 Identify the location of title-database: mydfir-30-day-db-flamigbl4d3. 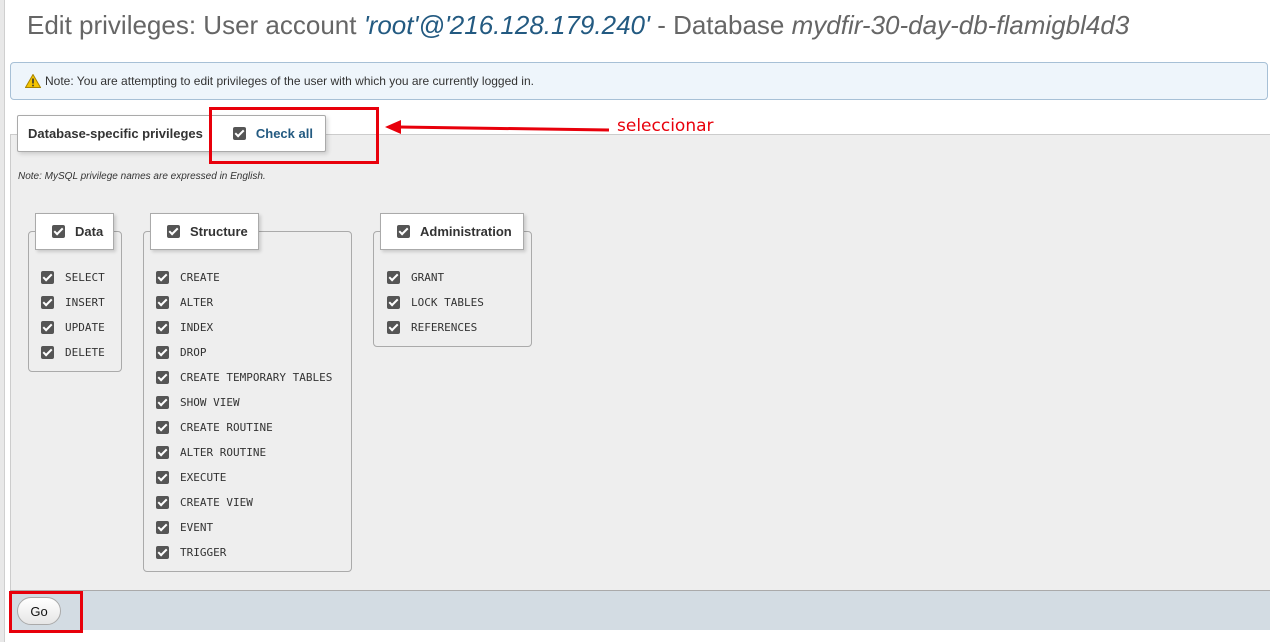
(960, 25).